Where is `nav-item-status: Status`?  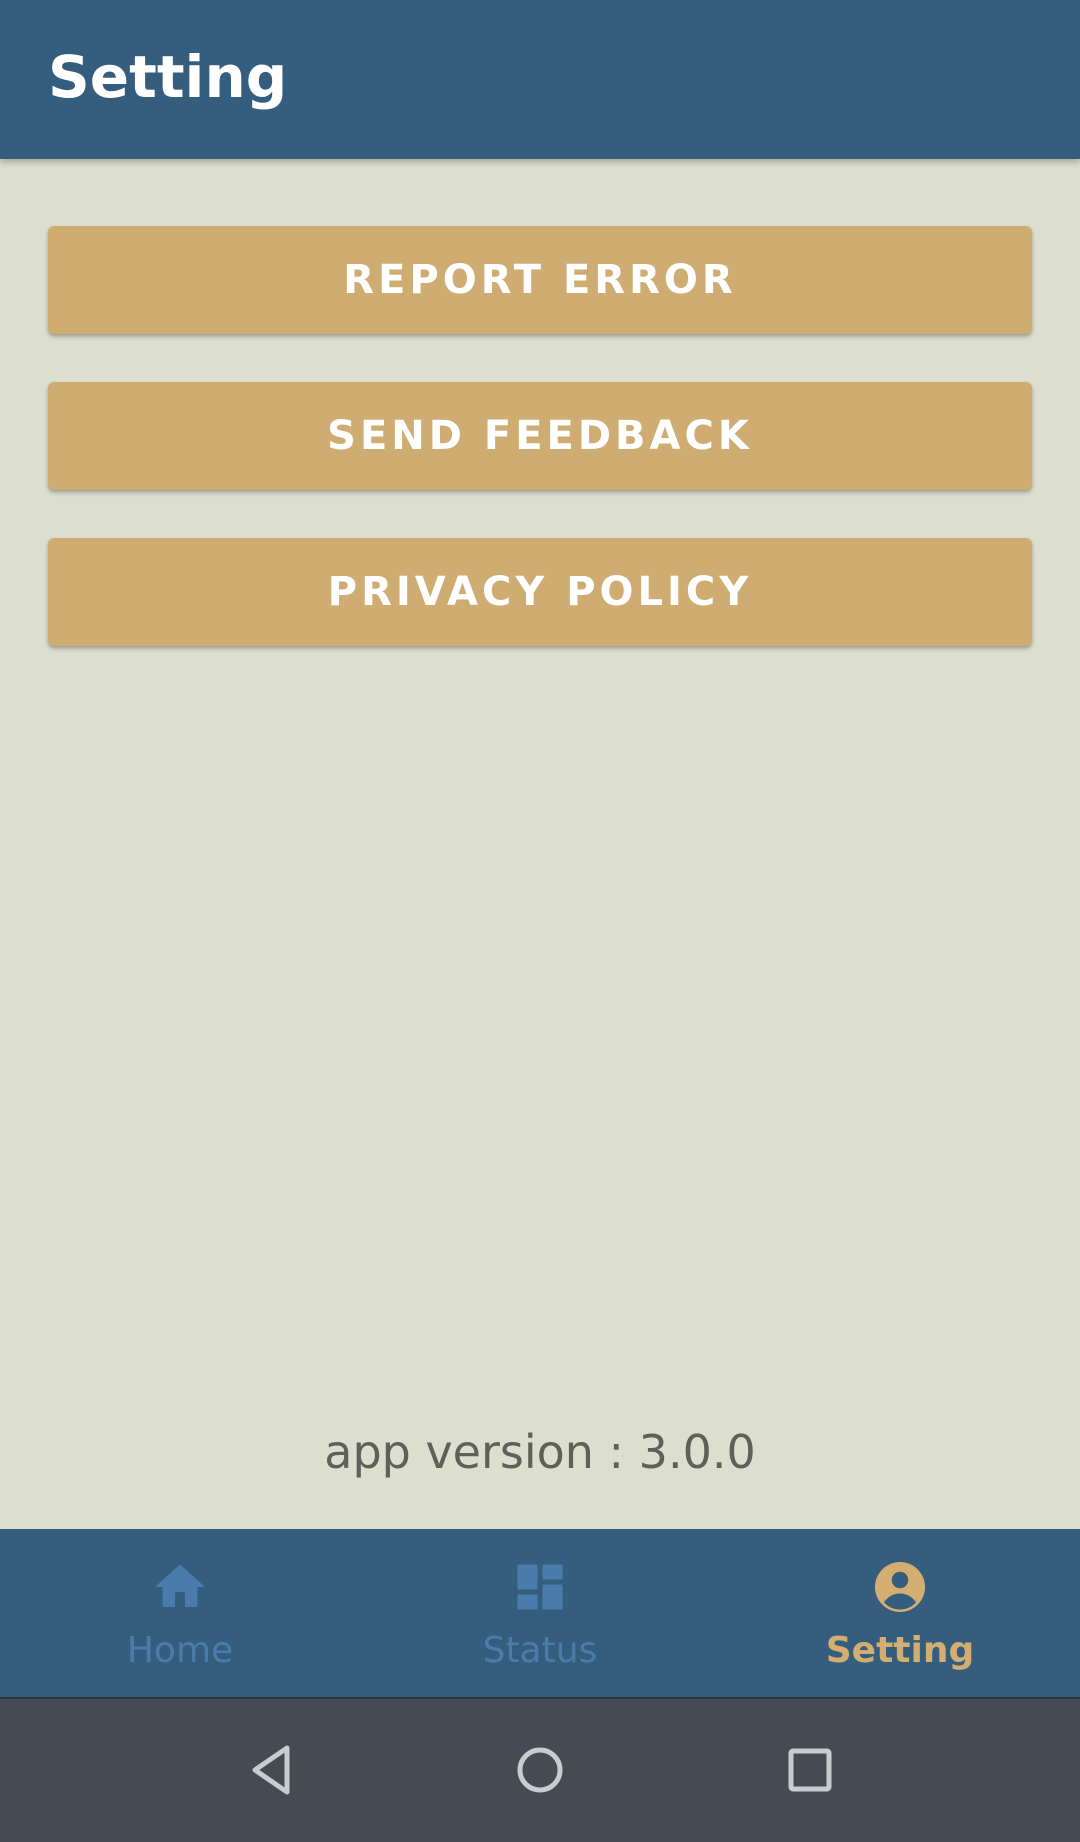 nav-item-status: Status is located at coordinates (540, 1613).